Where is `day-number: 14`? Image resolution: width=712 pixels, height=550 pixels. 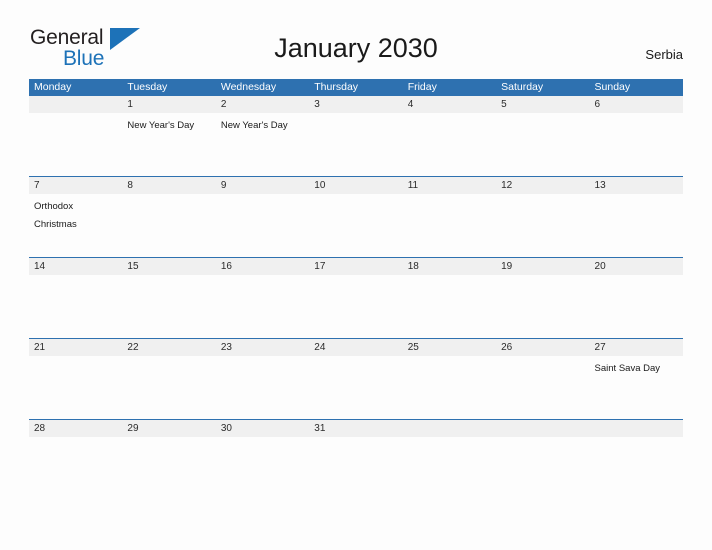 day-number: 14 is located at coordinates (75, 266).